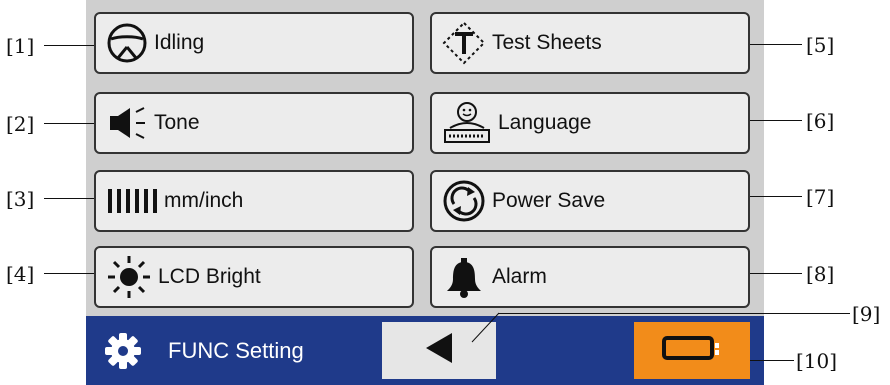 This screenshot has height=385, width=890. Describe the element at coordinates (20, 46) in the screenshot. I see `callout-1: [1]` at that location.